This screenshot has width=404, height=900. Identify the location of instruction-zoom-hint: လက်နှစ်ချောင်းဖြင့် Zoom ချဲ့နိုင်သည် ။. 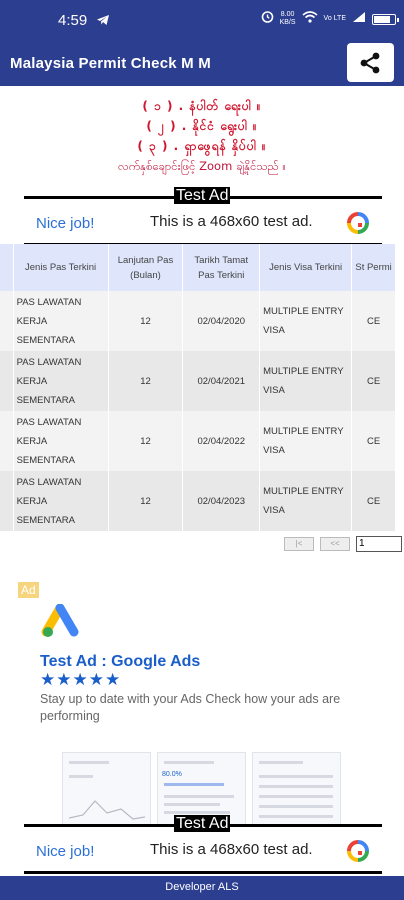
(202, 166).